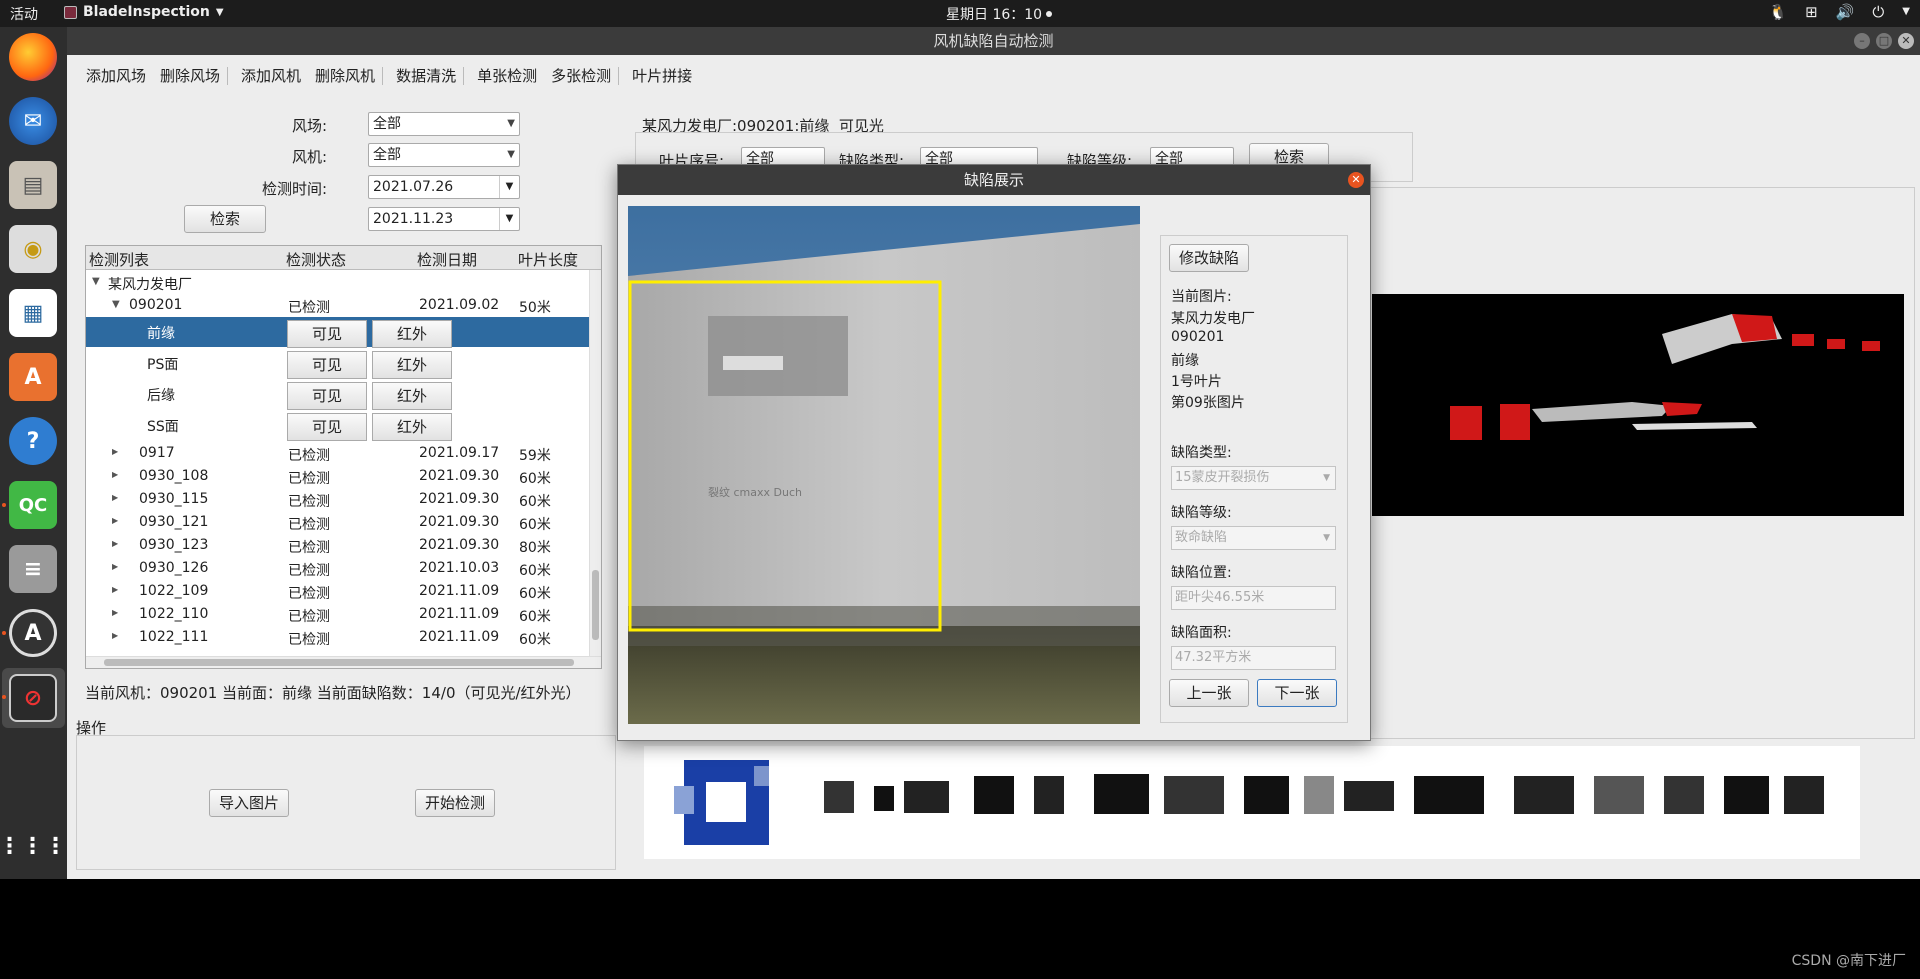 The width and height of the screenshot is (1920, 979). Describe the element at coordinates (1253, 478) in the screenshot. I see `defect-type-select: 15蒙皮开裂损伤 ▼` at that location.